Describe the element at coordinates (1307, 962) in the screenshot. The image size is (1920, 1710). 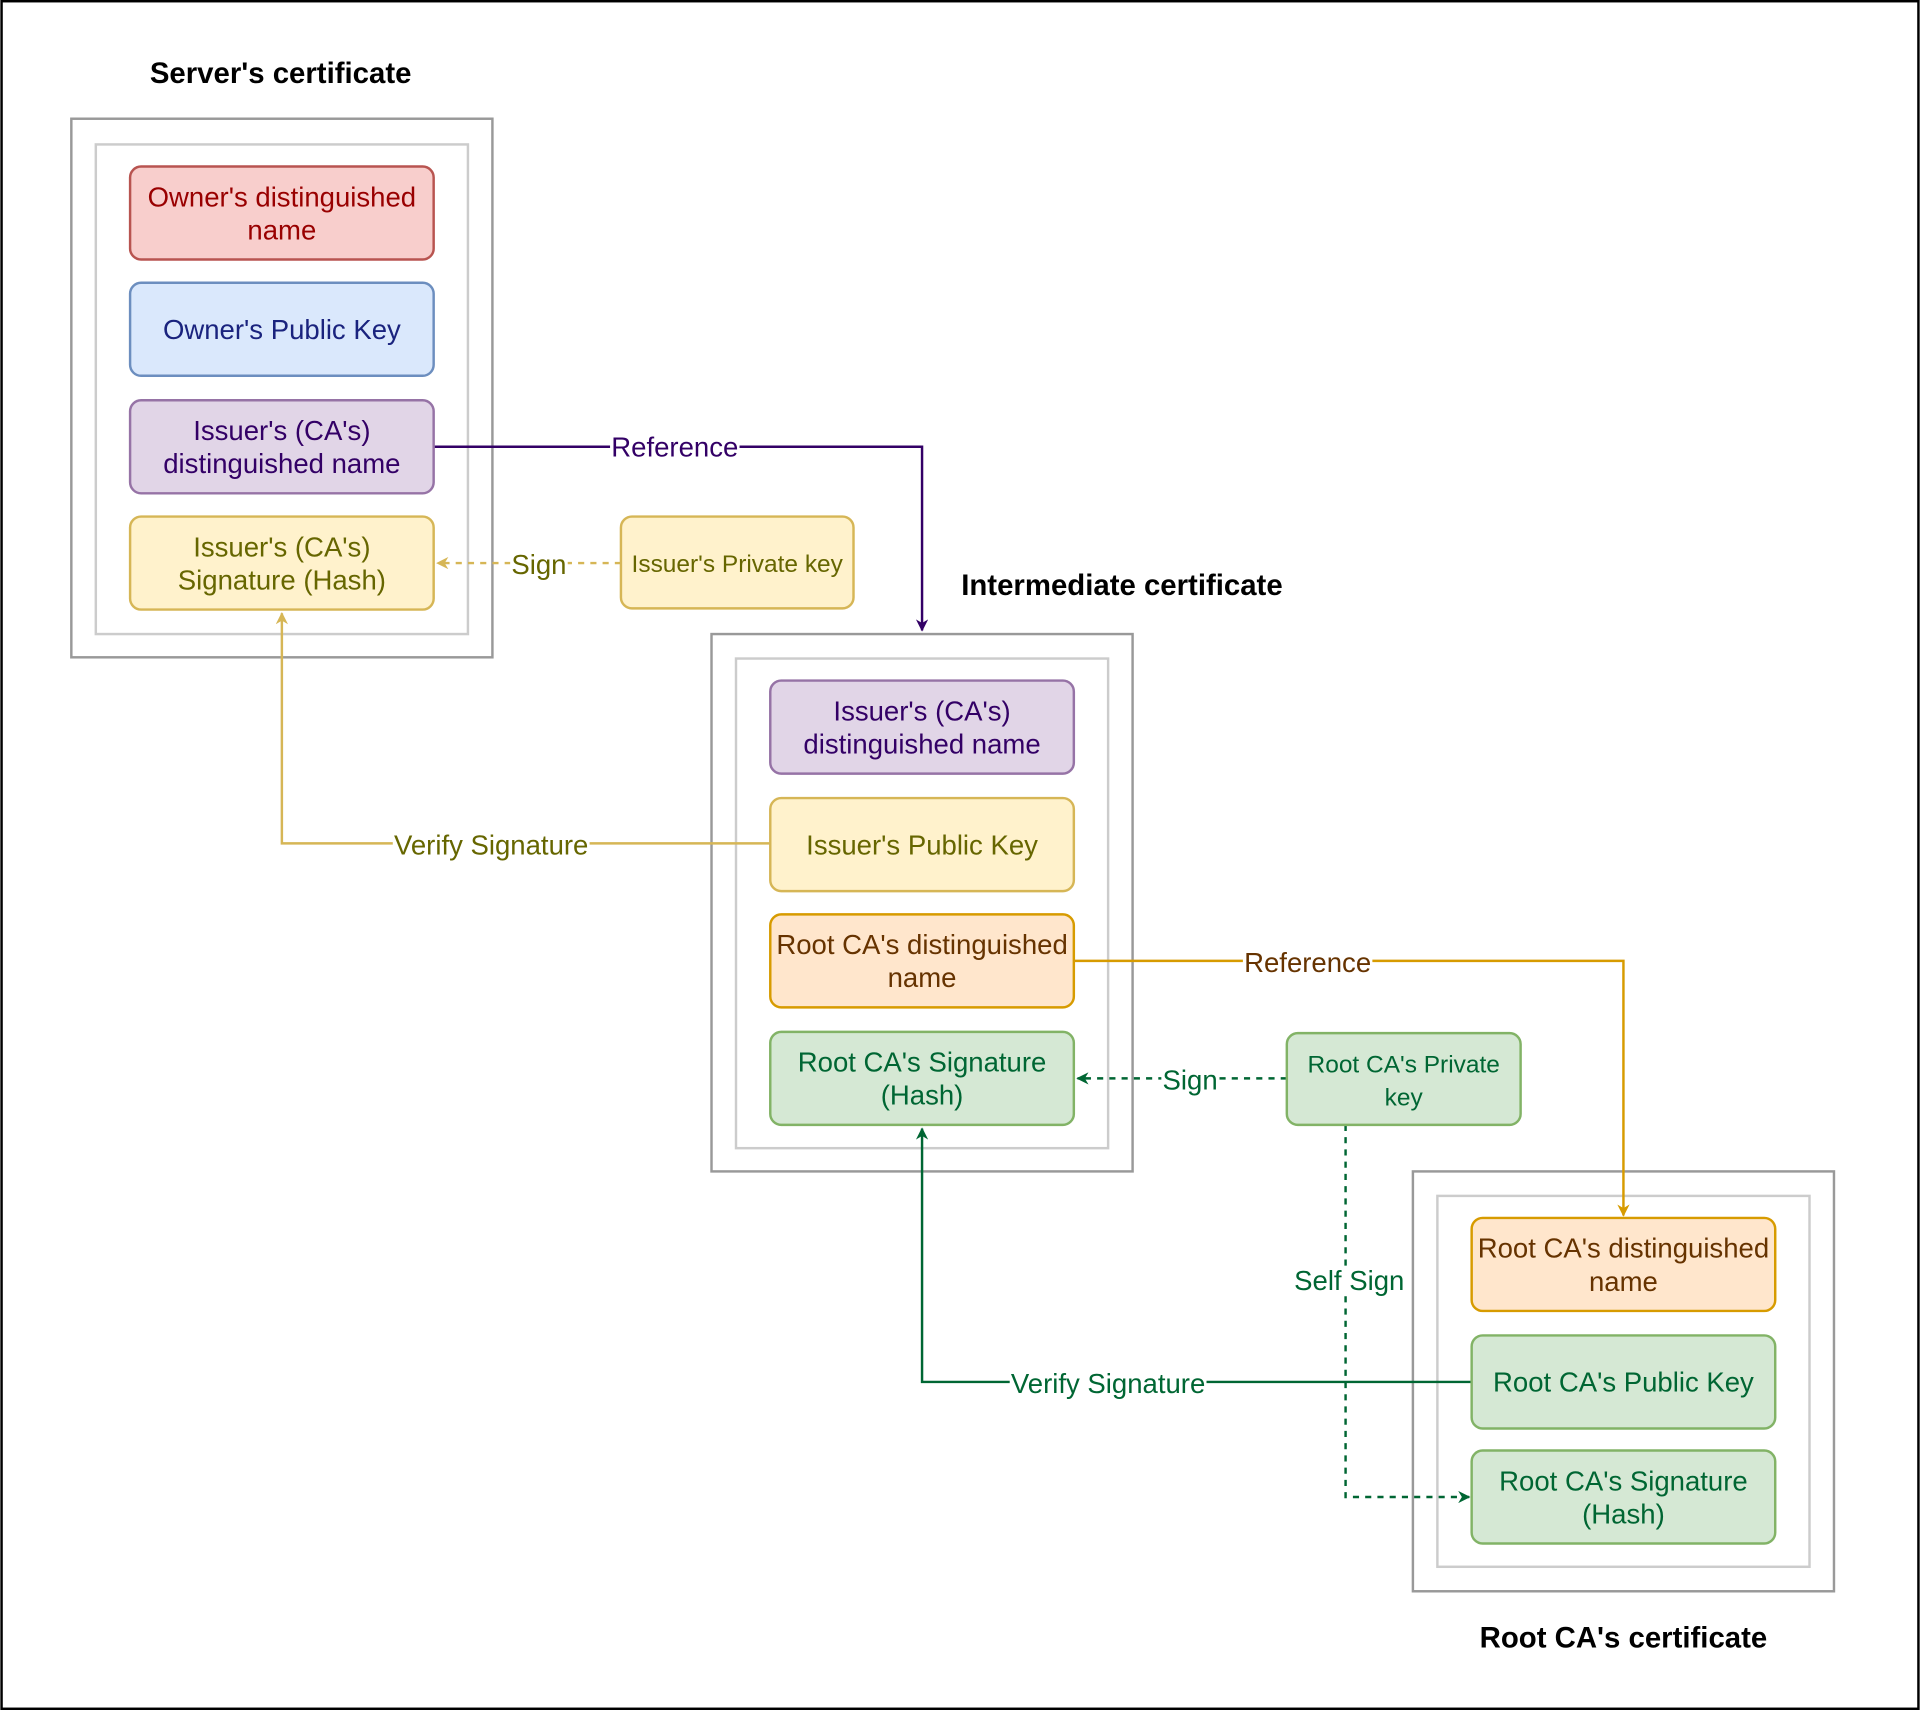
I see `reference-label-root: Reference` at that location.